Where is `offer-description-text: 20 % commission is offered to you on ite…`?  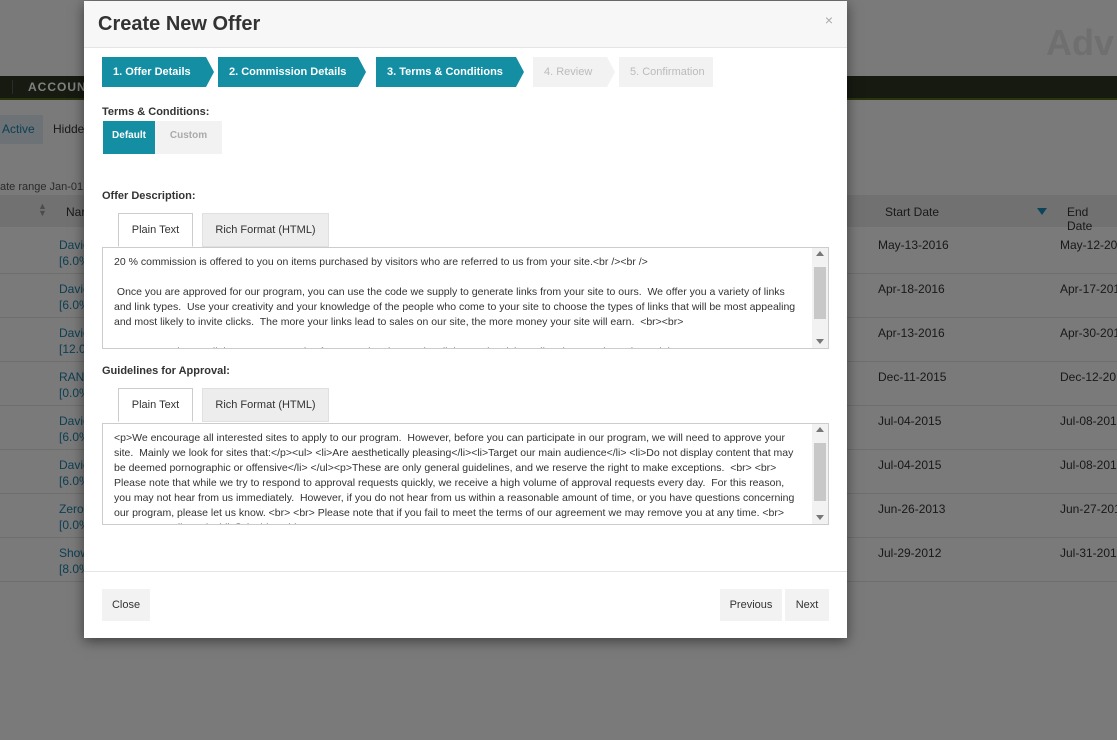 offer-description-text: 20 % commission is offered to you on ite… is located at coordinates (455, 302).